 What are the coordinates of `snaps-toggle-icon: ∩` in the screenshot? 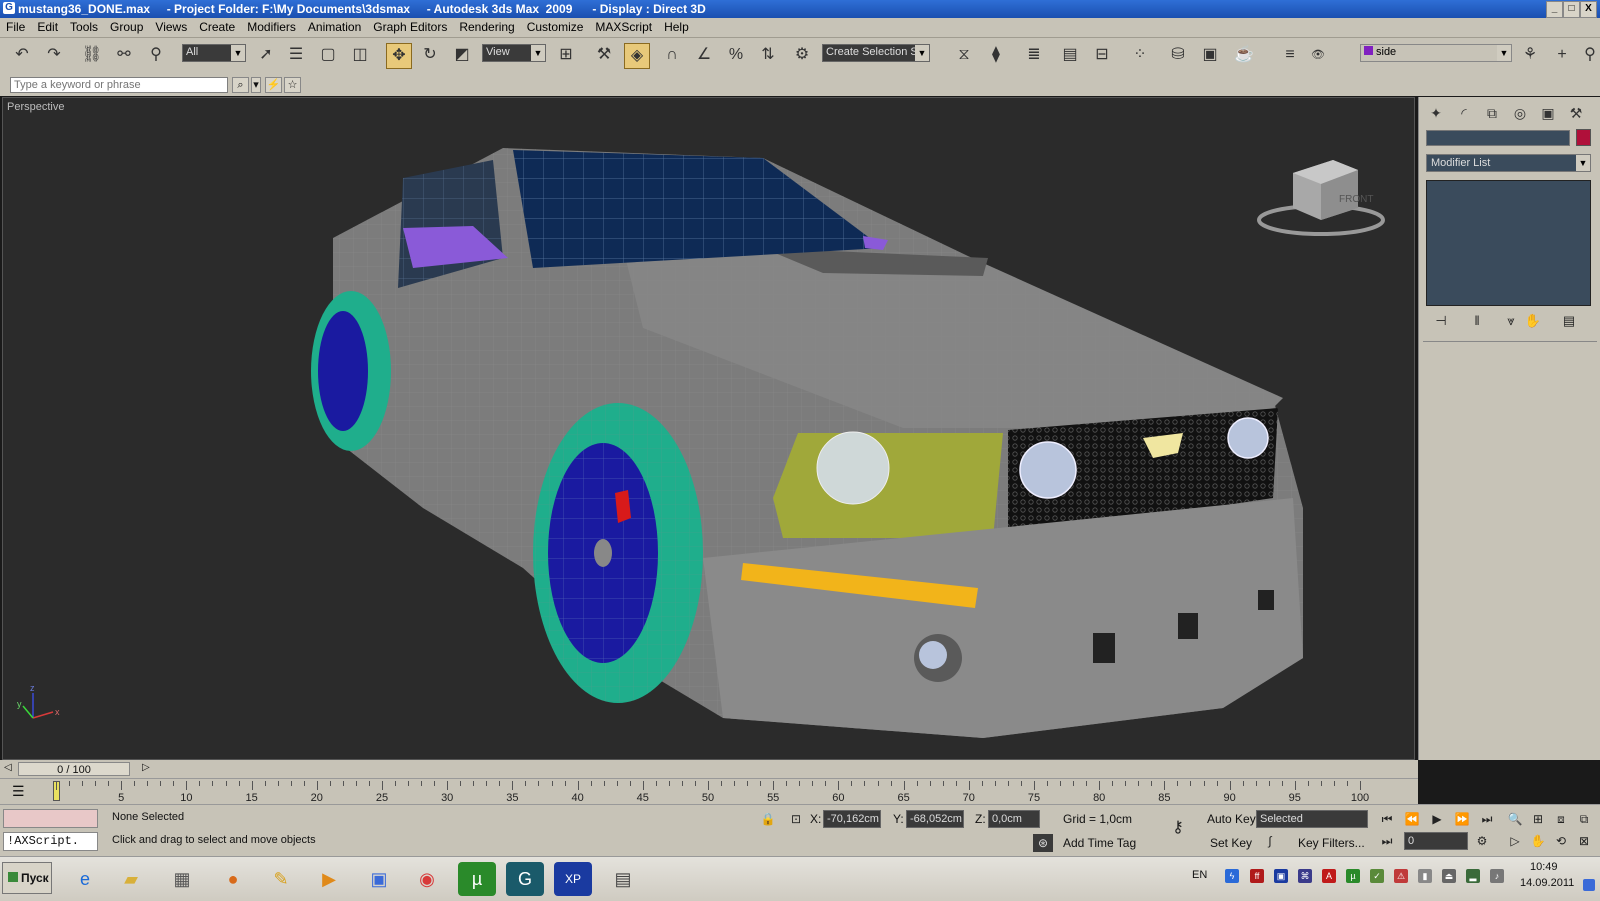 It's located at (672, 55).